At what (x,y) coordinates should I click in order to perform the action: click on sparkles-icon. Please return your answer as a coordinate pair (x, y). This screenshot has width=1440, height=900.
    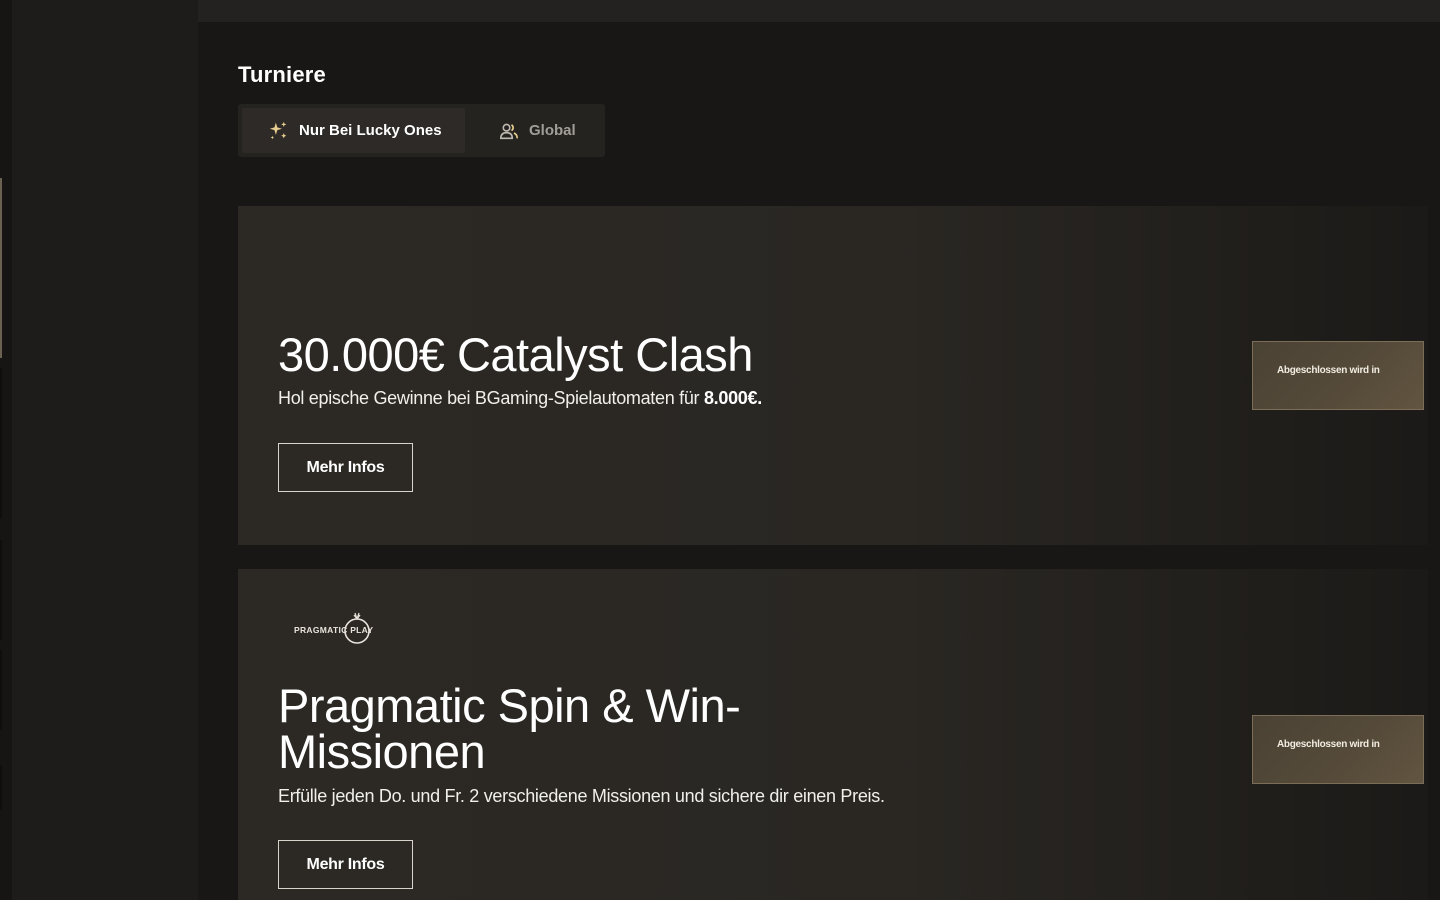
    Looking at the image, I should click on (278, 130).